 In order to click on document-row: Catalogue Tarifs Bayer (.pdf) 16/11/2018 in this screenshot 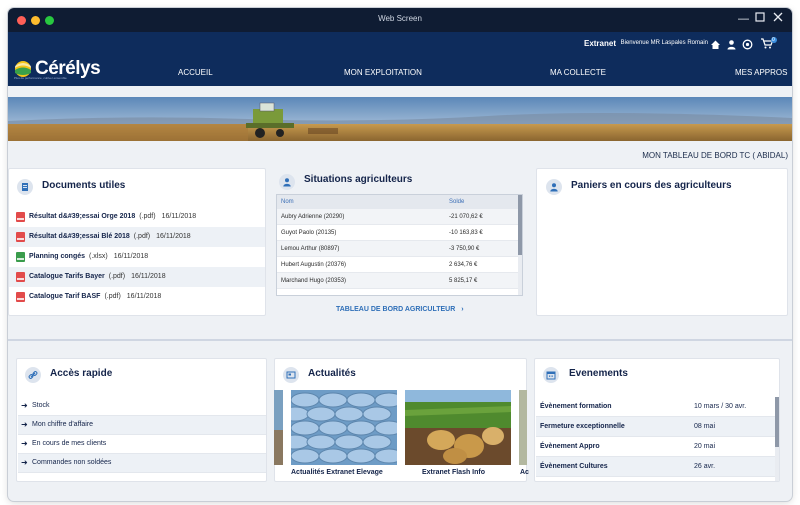, I will do `click(137, 277)`.